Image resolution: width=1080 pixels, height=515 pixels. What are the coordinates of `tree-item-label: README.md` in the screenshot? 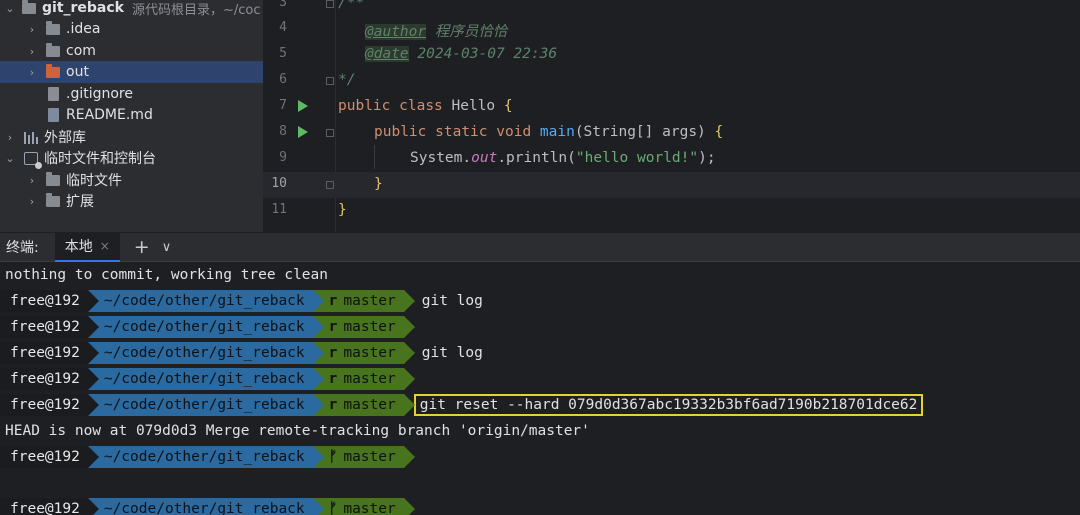 It's located at (109, 115).